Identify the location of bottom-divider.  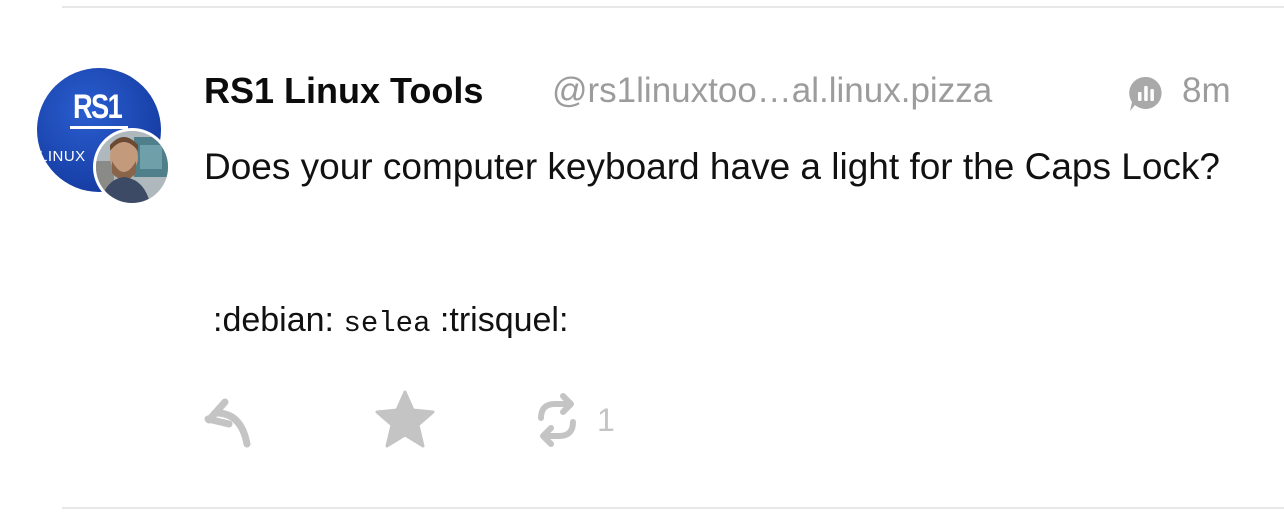
(673, 508).